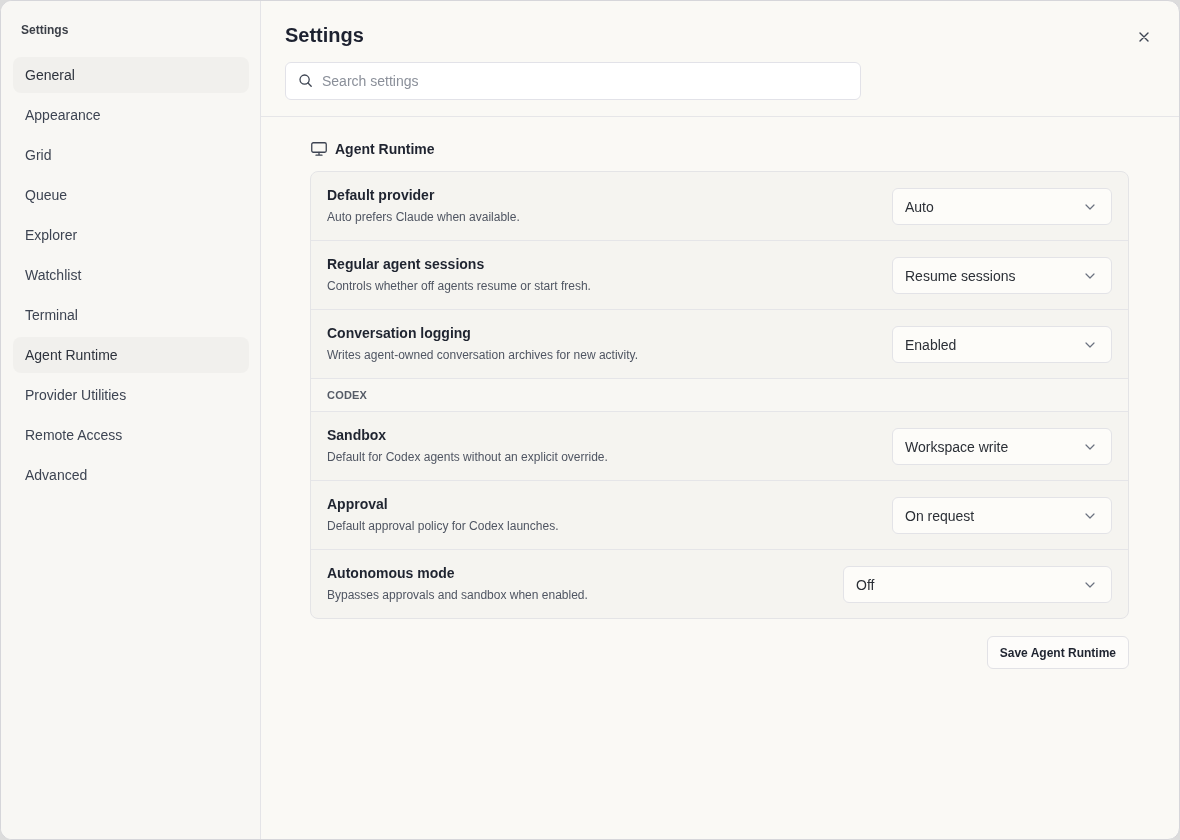 The width and height of the screenshot is (1180, 840). What do you see at coordinates (131, 395) in the screenshot?
I see `sidebar-item: Provider Utilities` at bounding box center [131, 395].